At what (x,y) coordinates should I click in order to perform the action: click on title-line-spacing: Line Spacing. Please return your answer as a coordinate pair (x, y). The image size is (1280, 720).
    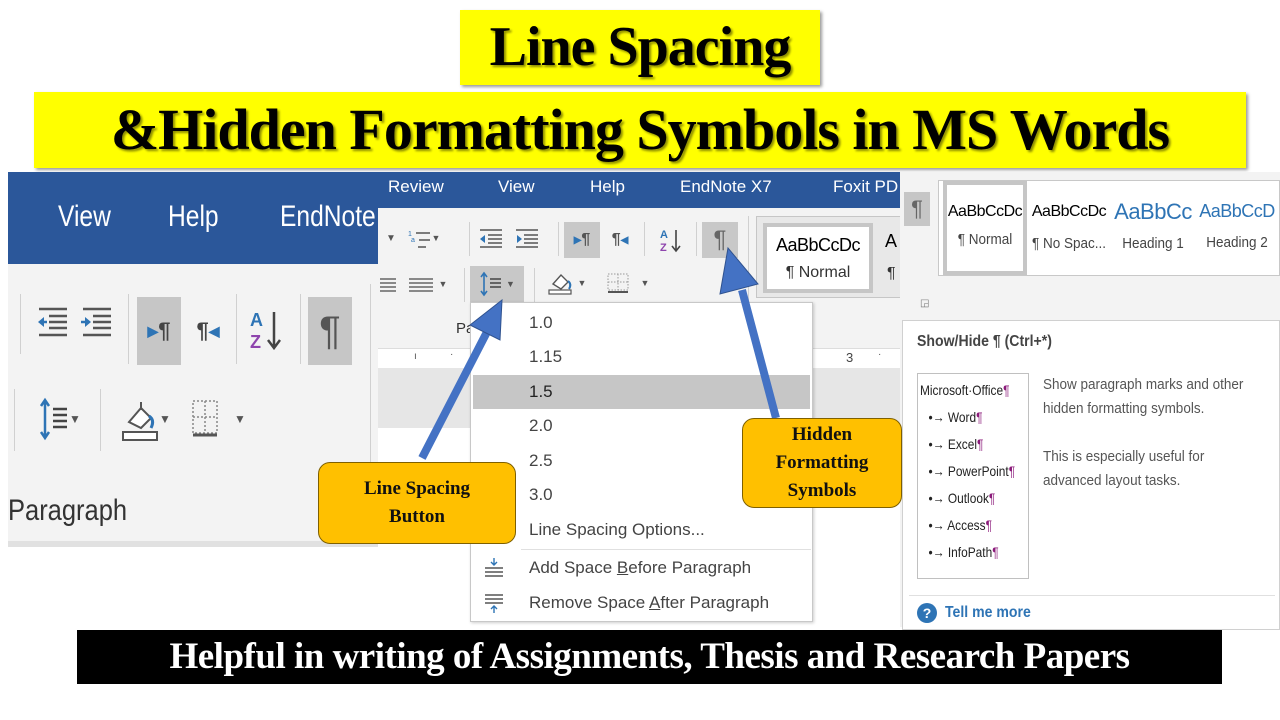
    Looking at the image, I should click on (640, 47).